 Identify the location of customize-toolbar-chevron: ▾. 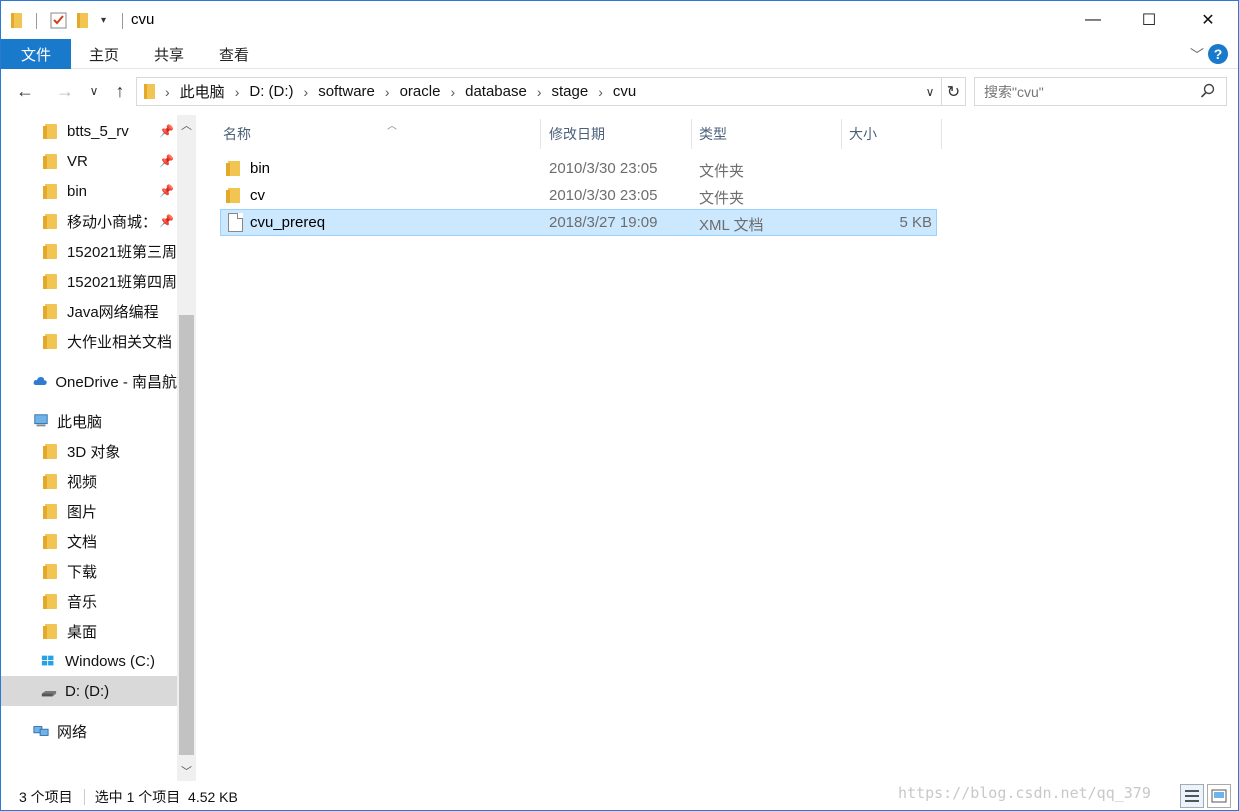
(103, 20).